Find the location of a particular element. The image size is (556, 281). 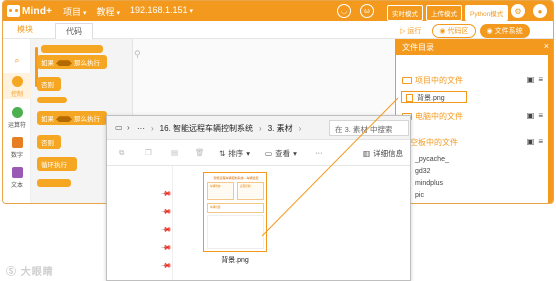

category-text: 文本 is located at coordinates (17, 178).